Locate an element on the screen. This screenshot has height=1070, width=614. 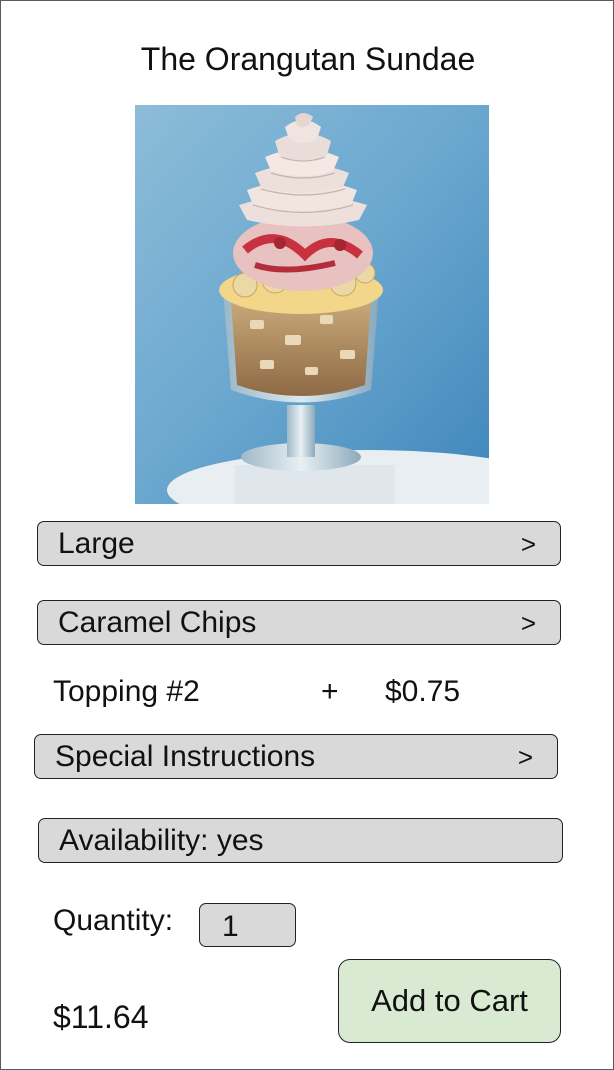
size-select-label: Large is located at coordinates (96, 543).